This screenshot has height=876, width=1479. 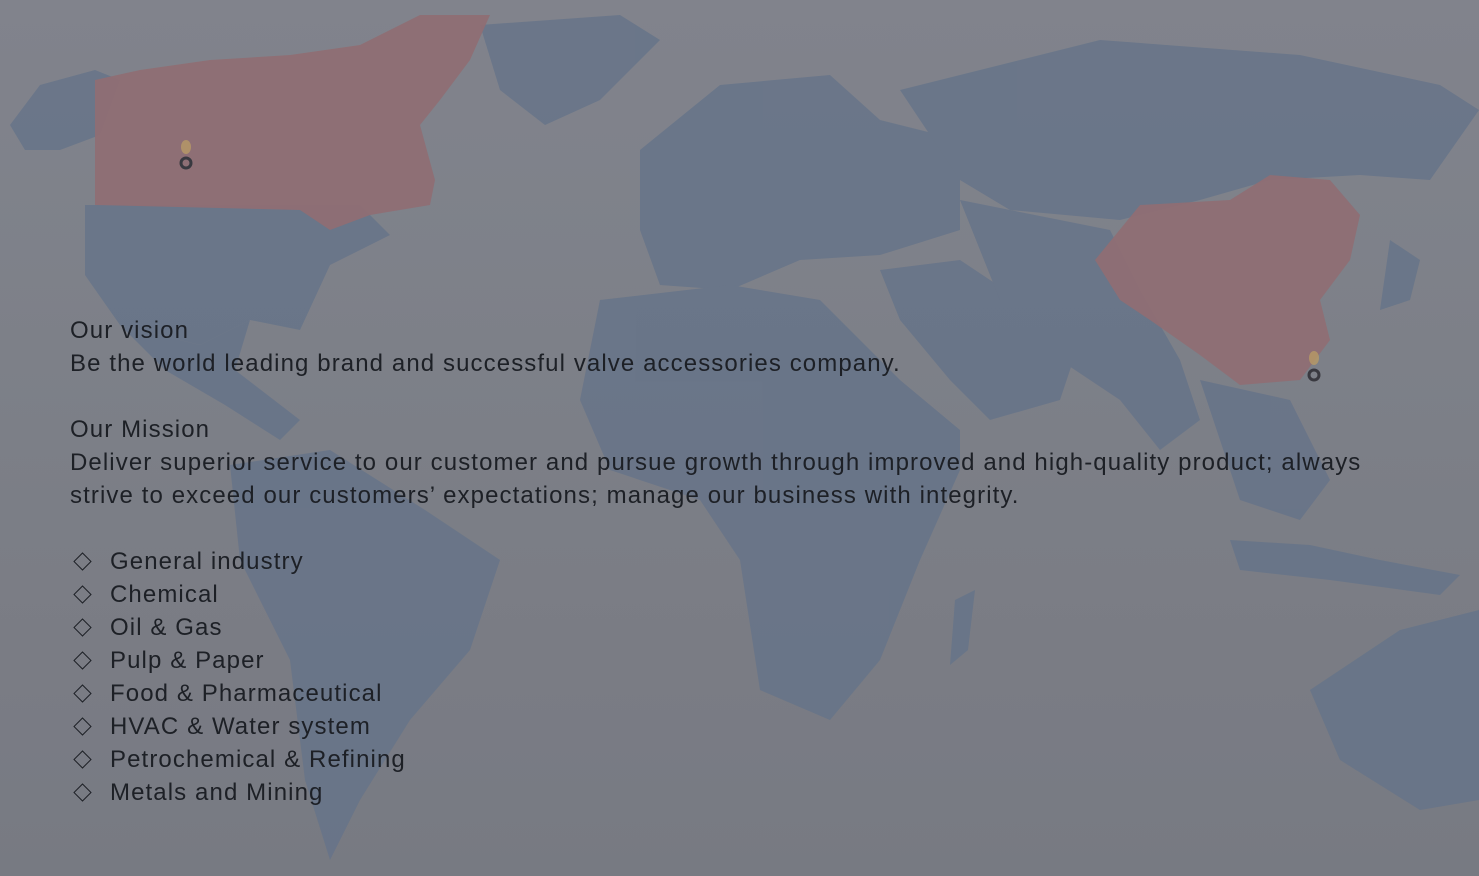 I want to click on industry-item: Food & Pharmaceutical, so click(x=755, y=693).